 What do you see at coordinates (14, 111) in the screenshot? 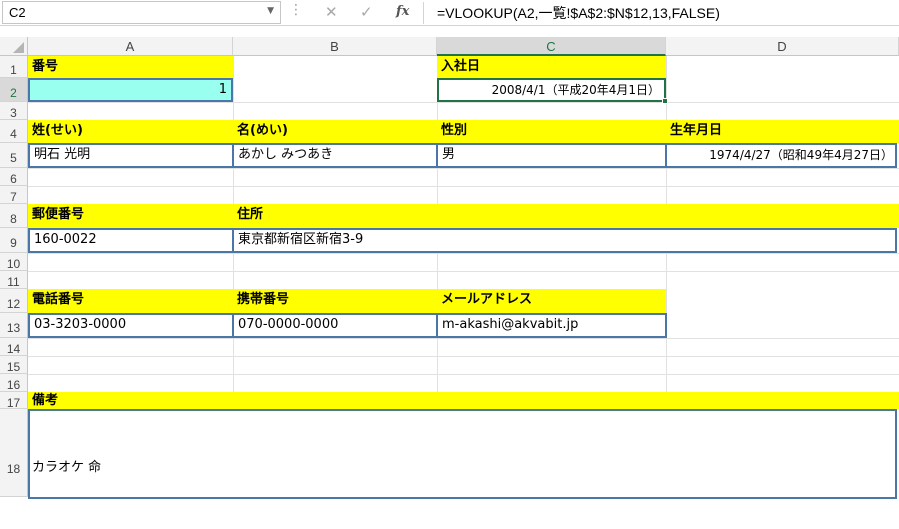
I see `row-header-3: 3` at bounding box center [14, 111].